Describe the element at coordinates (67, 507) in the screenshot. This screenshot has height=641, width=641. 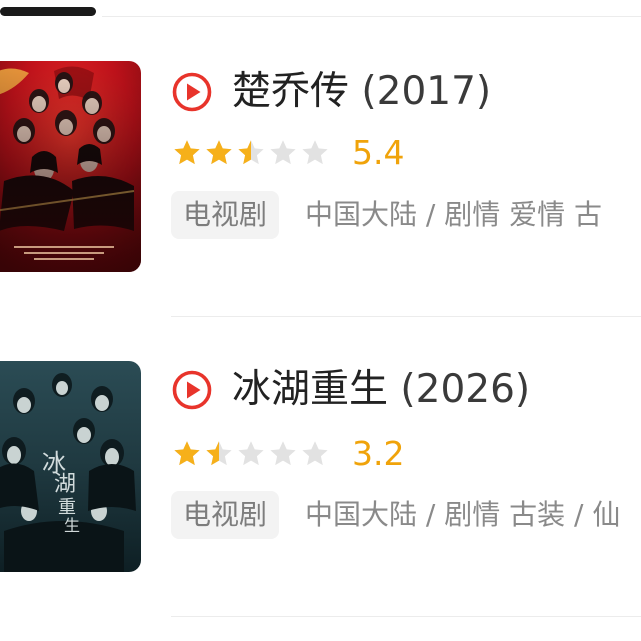
I see `svg-text: 重` at that location.